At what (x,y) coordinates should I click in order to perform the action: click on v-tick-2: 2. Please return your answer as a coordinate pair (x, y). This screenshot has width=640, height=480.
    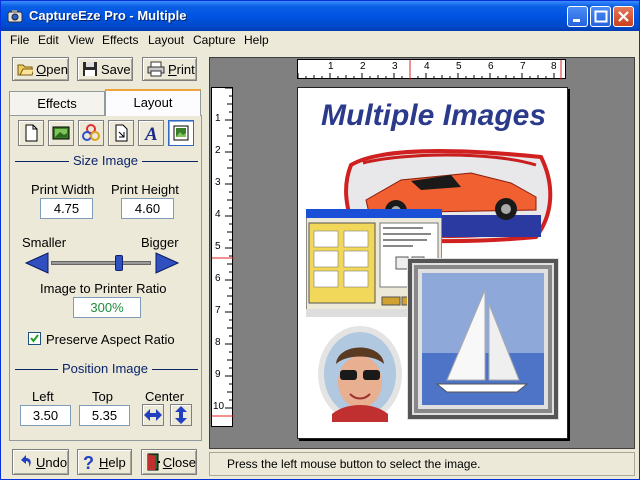
    Looking at the image, I should click on (218, 150).